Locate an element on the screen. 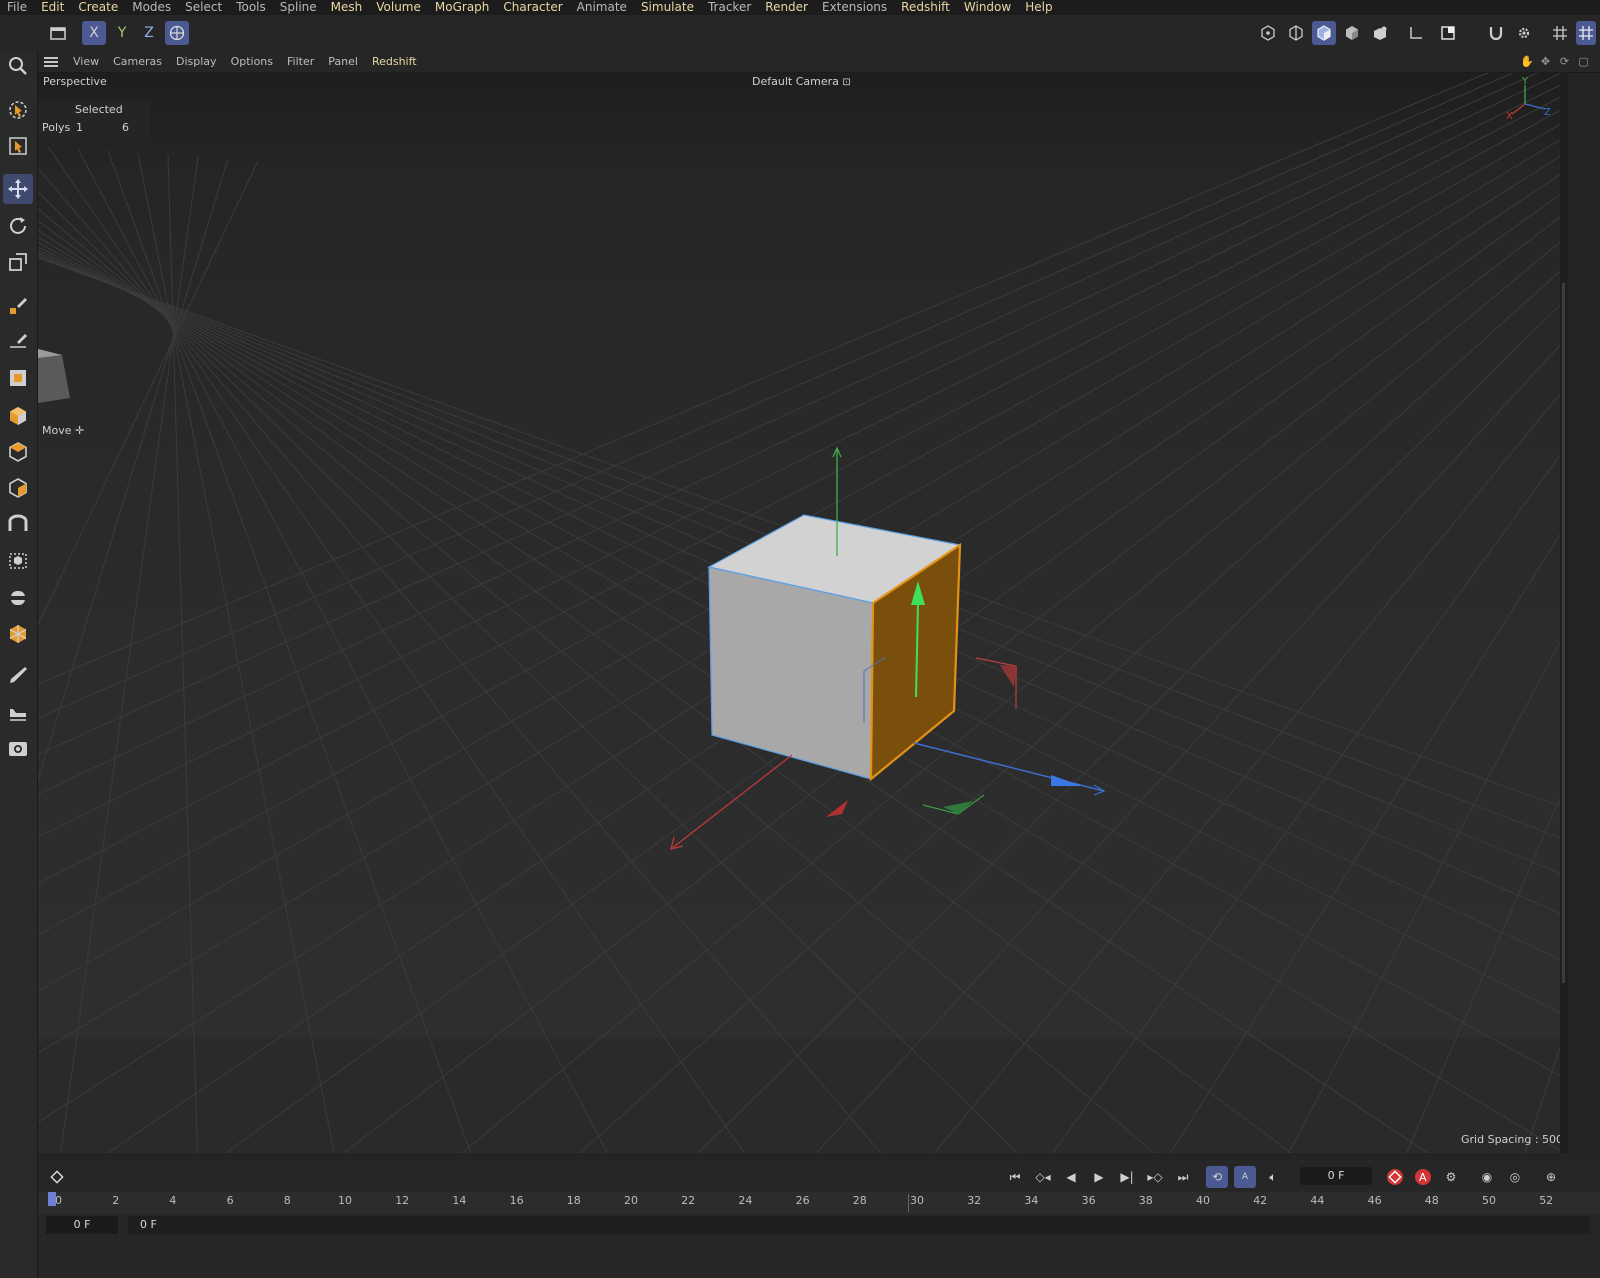 The image size is (1600, 1278). ruler-tick: 44 is located at coordinates (1317, 1200).